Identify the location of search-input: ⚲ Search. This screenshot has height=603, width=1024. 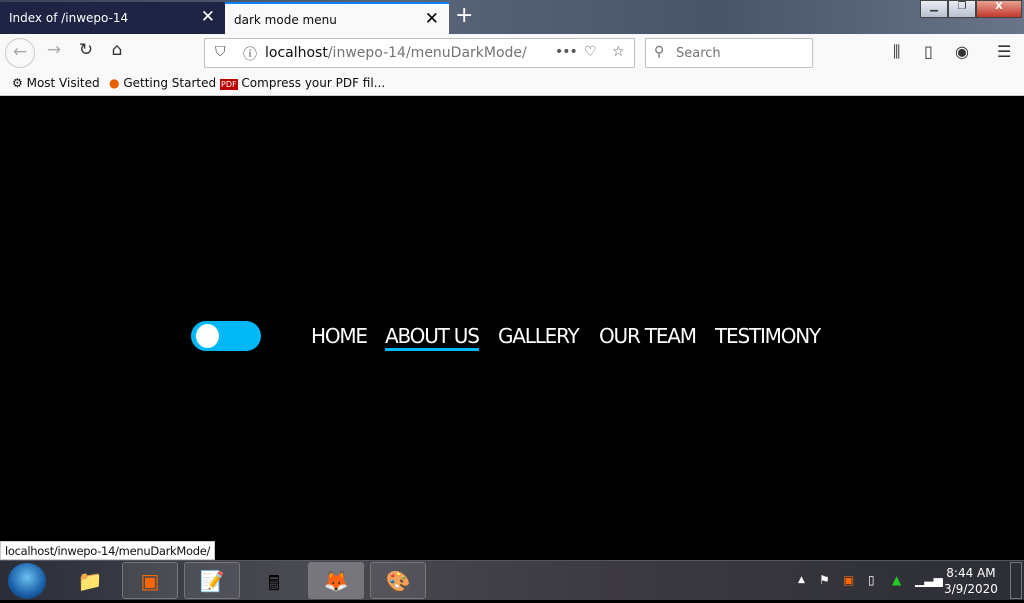
(729, 53).